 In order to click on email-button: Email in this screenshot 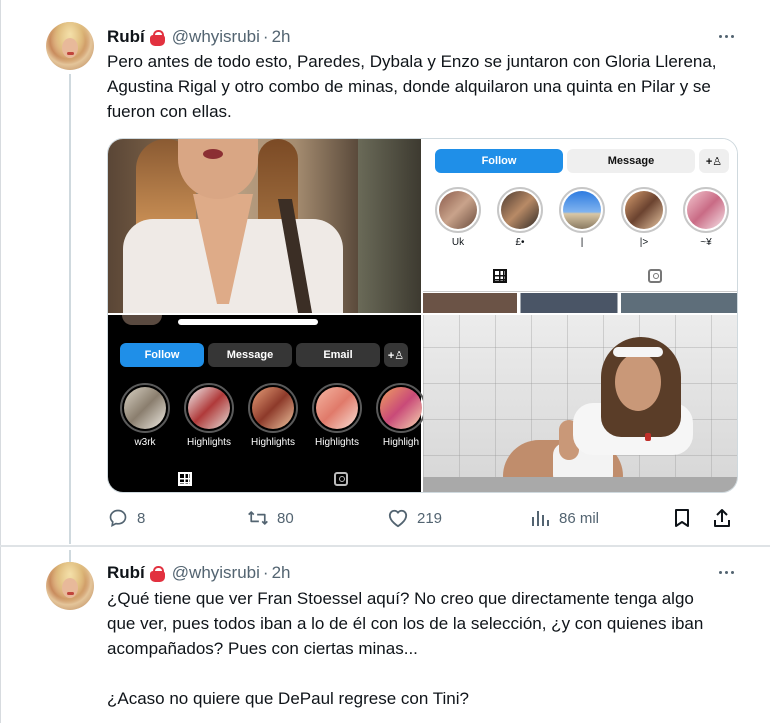, I will do `click(338, 355)`.